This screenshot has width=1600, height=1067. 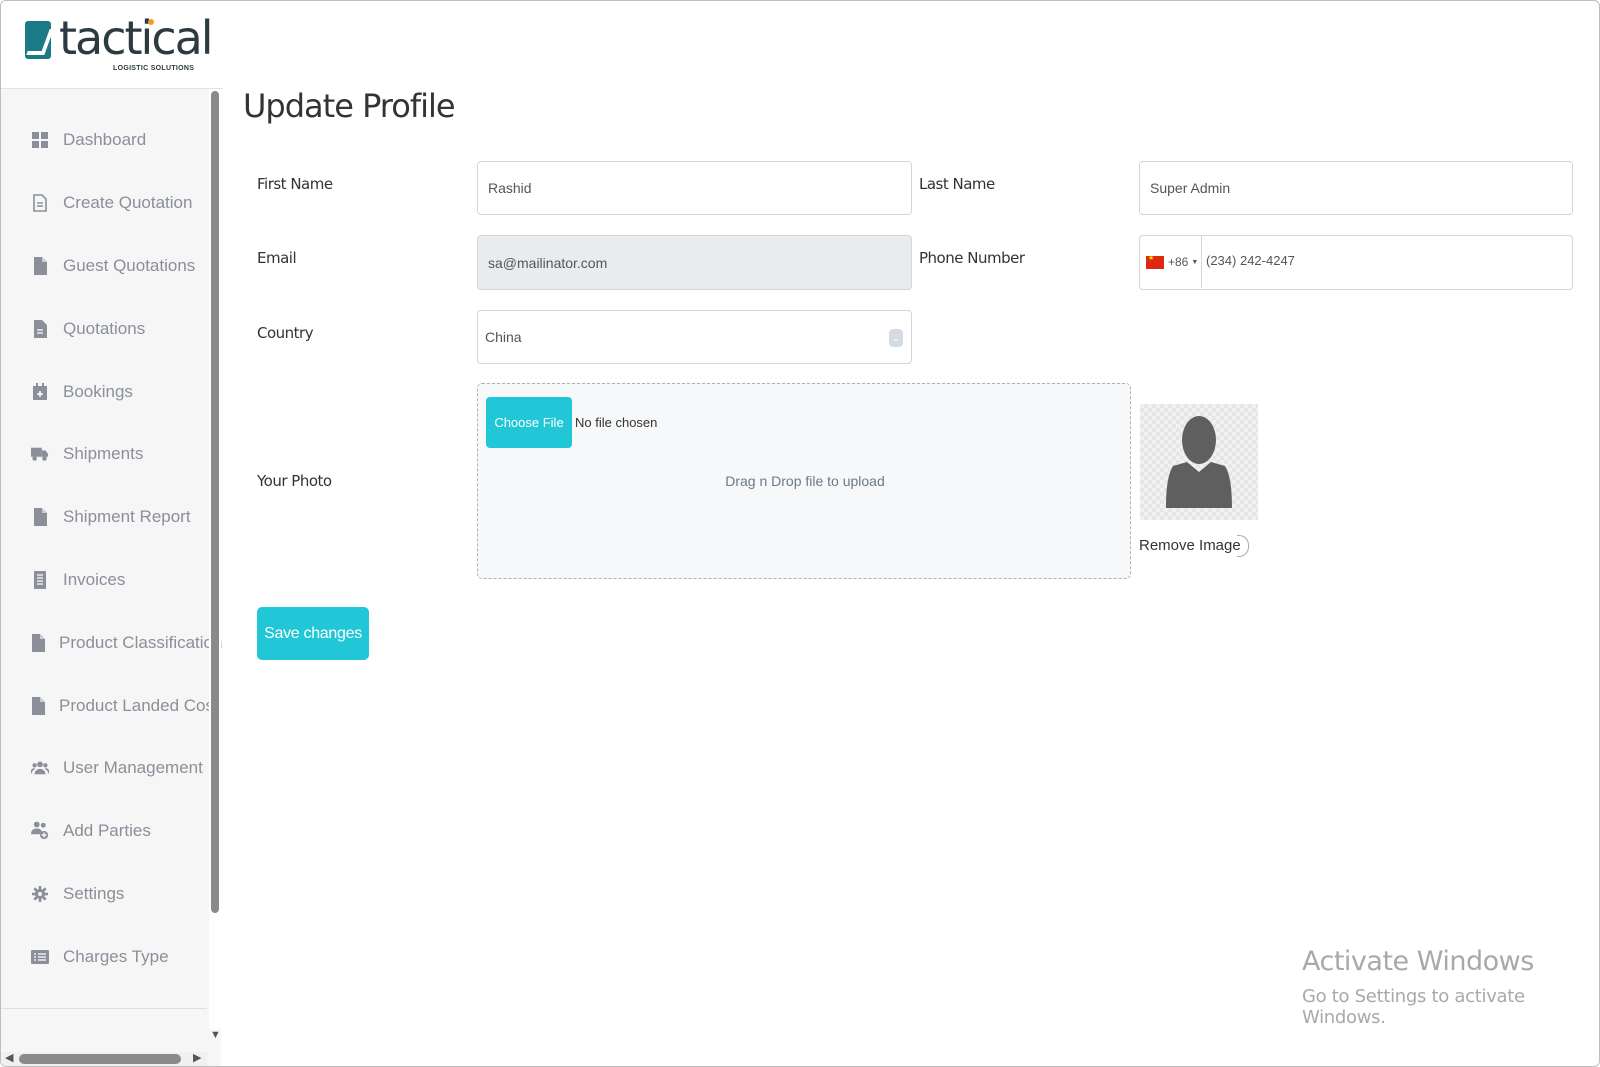 I want to click on email-field: sa@mailinator.com, so click(x=694, y=262).